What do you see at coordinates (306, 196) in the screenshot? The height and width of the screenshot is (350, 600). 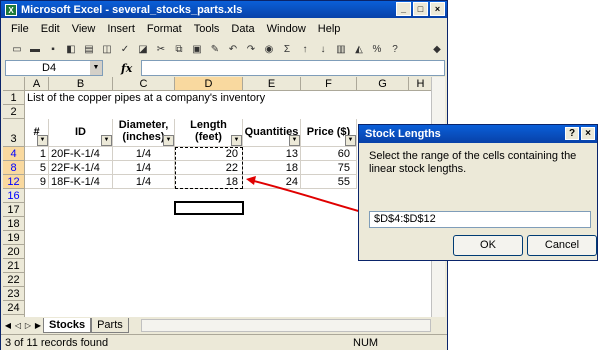 I see `annotation-arrow` at bounding box center [306, 196].